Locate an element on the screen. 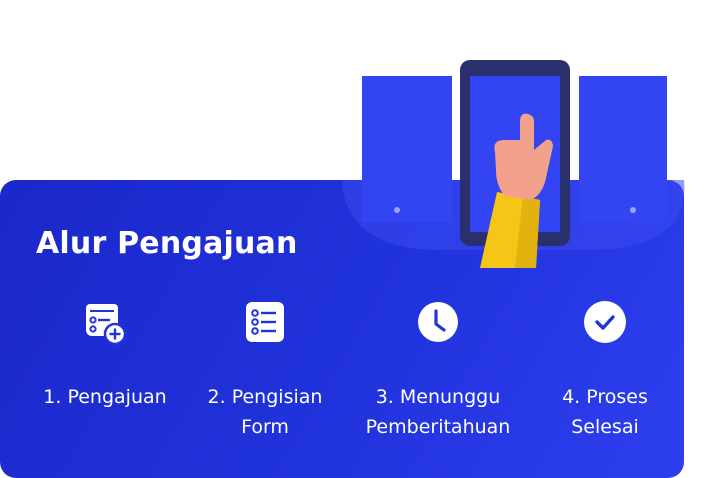 Image resolution: width=716 pixels, height=478 pixels. step-pengisian-form: 2. Pengisian Form is located at coordinates (265, 371).